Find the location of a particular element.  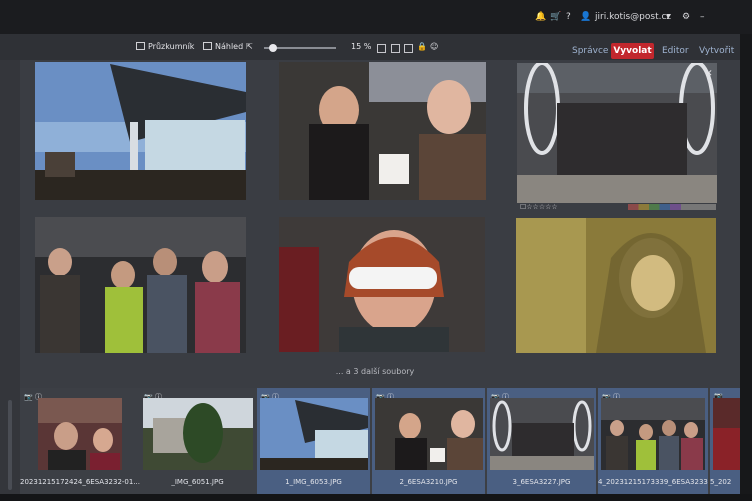

user-icon: 👤 is located at coordinates (585, 17).